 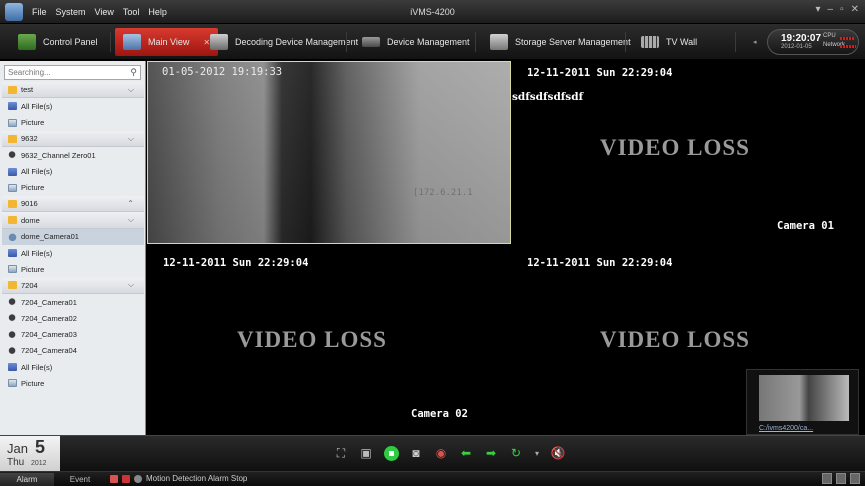 What do you see at coordinates (73, 302) in the screenshot?
I see `tree-item: 7204_Camera01` at bounding box center [73, 302].